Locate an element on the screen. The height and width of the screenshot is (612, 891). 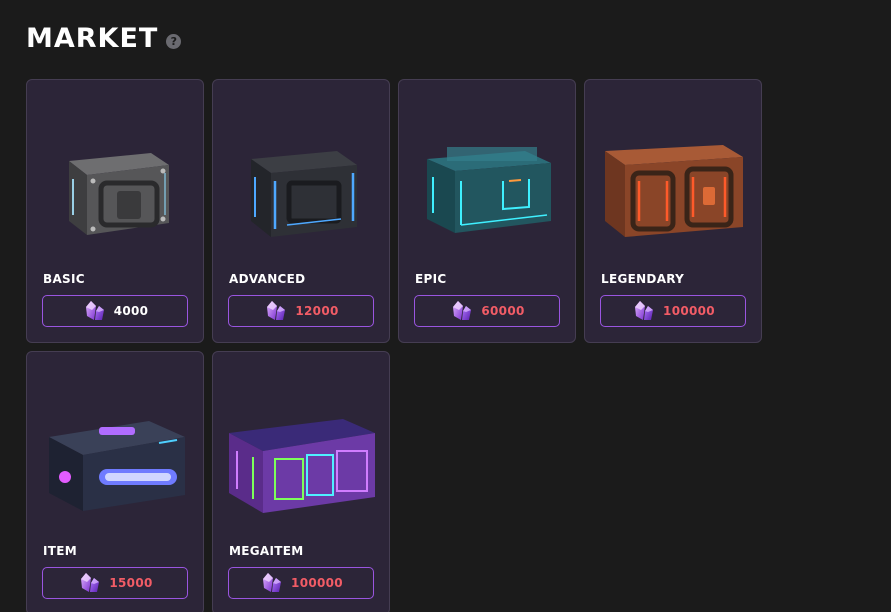
crate-card-legendary: LEGENDARY 100000 is located at coordinates (673, 211).